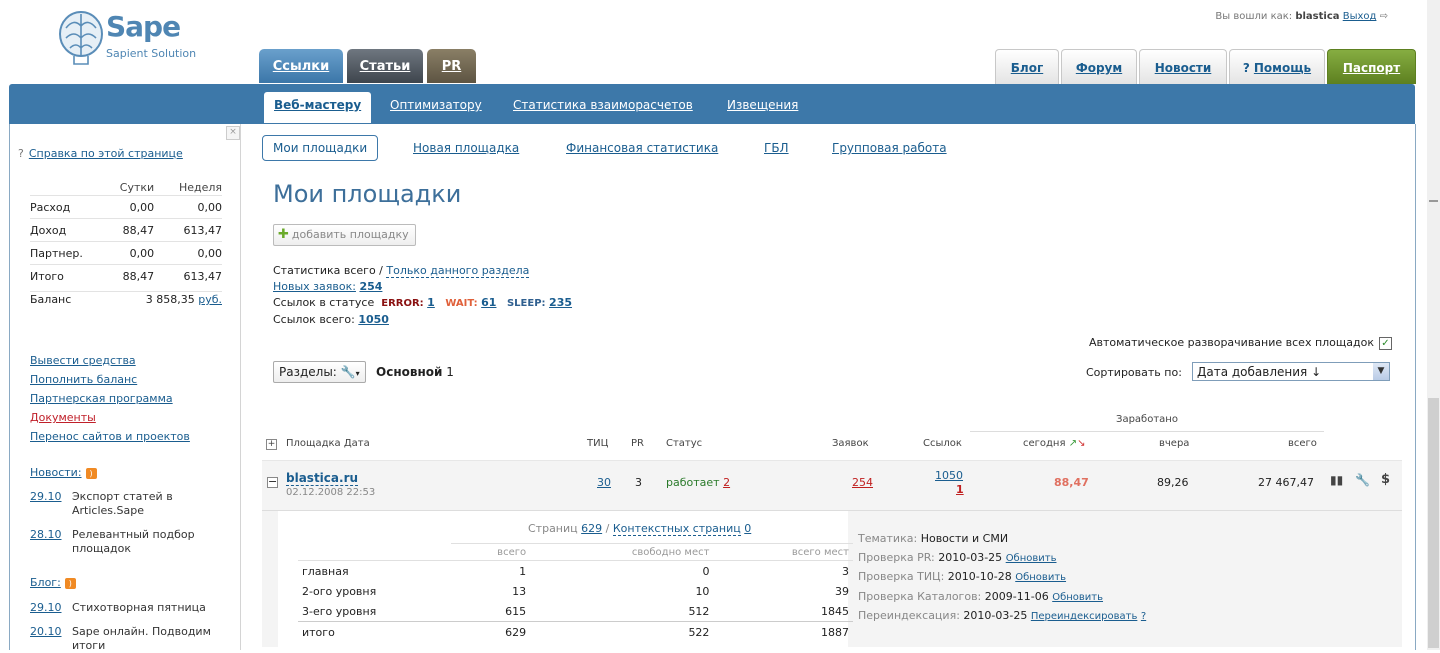 Image resolution: width=1440 pixels, height=653 pixels. What do you see at coordinates (762, 105) in the screenshot?
I see `subtab-notifications: Извещения` at bounding box center [762, 105].